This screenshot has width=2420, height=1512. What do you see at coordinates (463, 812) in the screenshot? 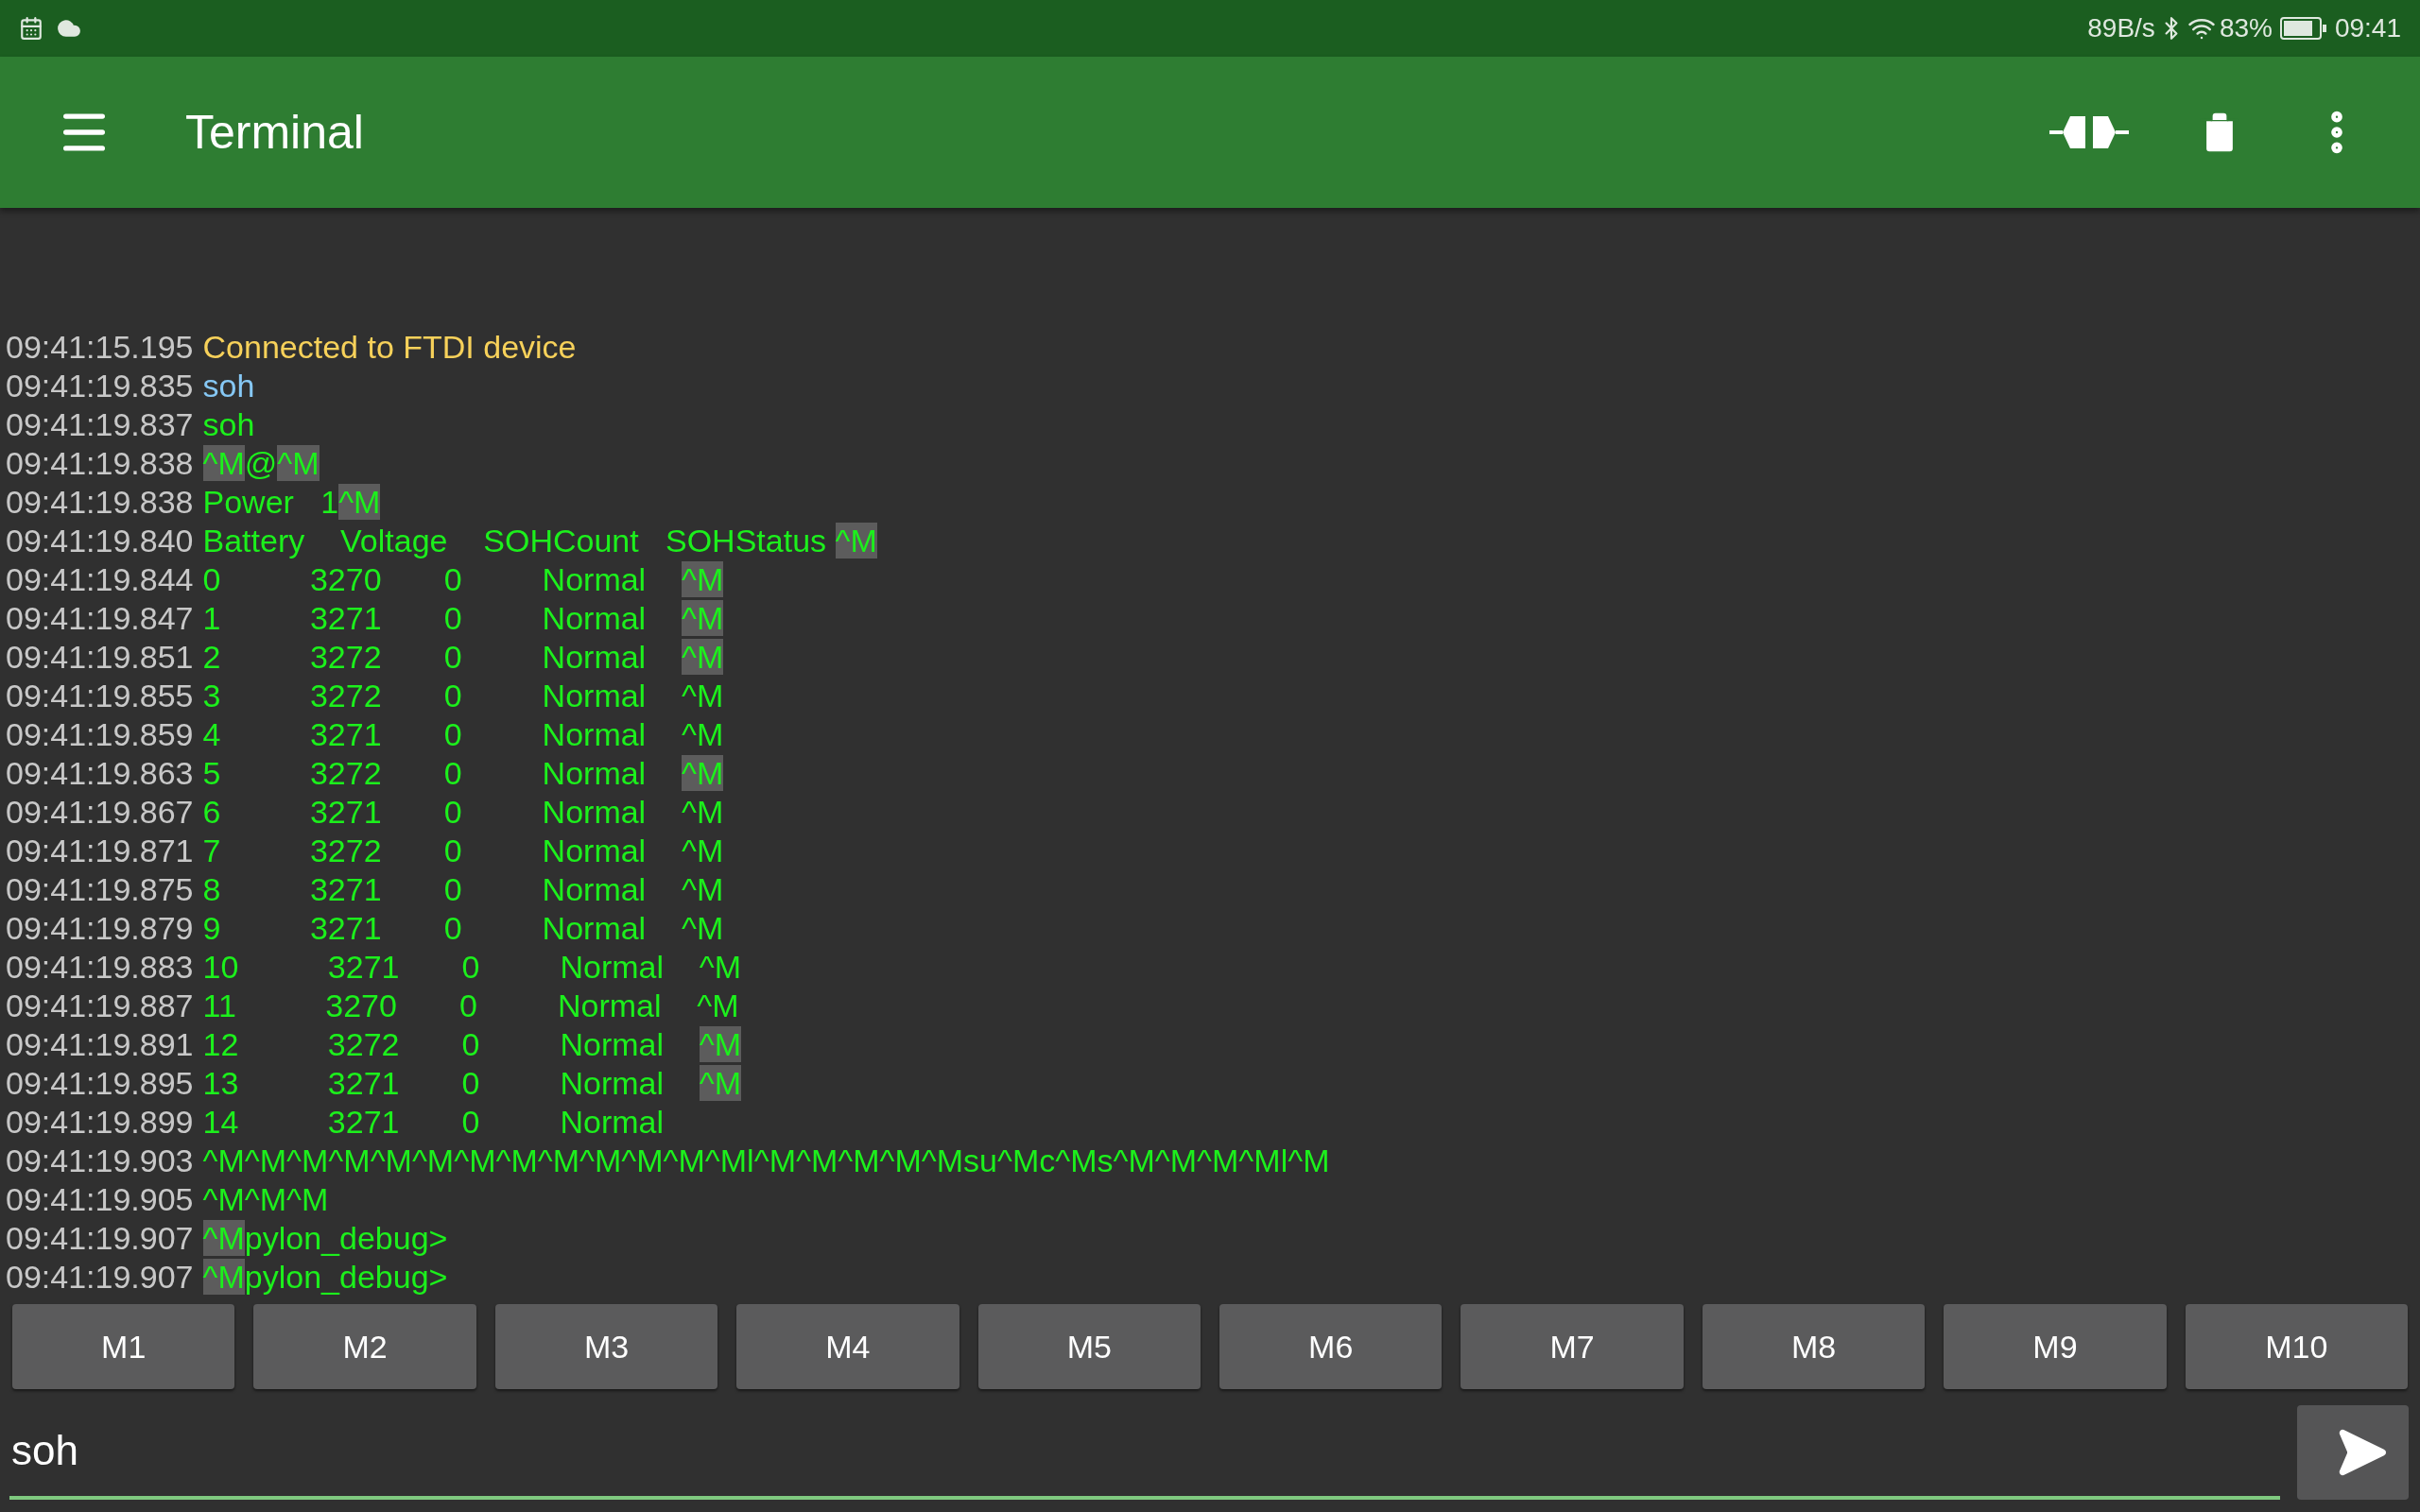
I see `terminal-line-text: 6 3271 0 Normal ^M` at bounding box center [463, 812].